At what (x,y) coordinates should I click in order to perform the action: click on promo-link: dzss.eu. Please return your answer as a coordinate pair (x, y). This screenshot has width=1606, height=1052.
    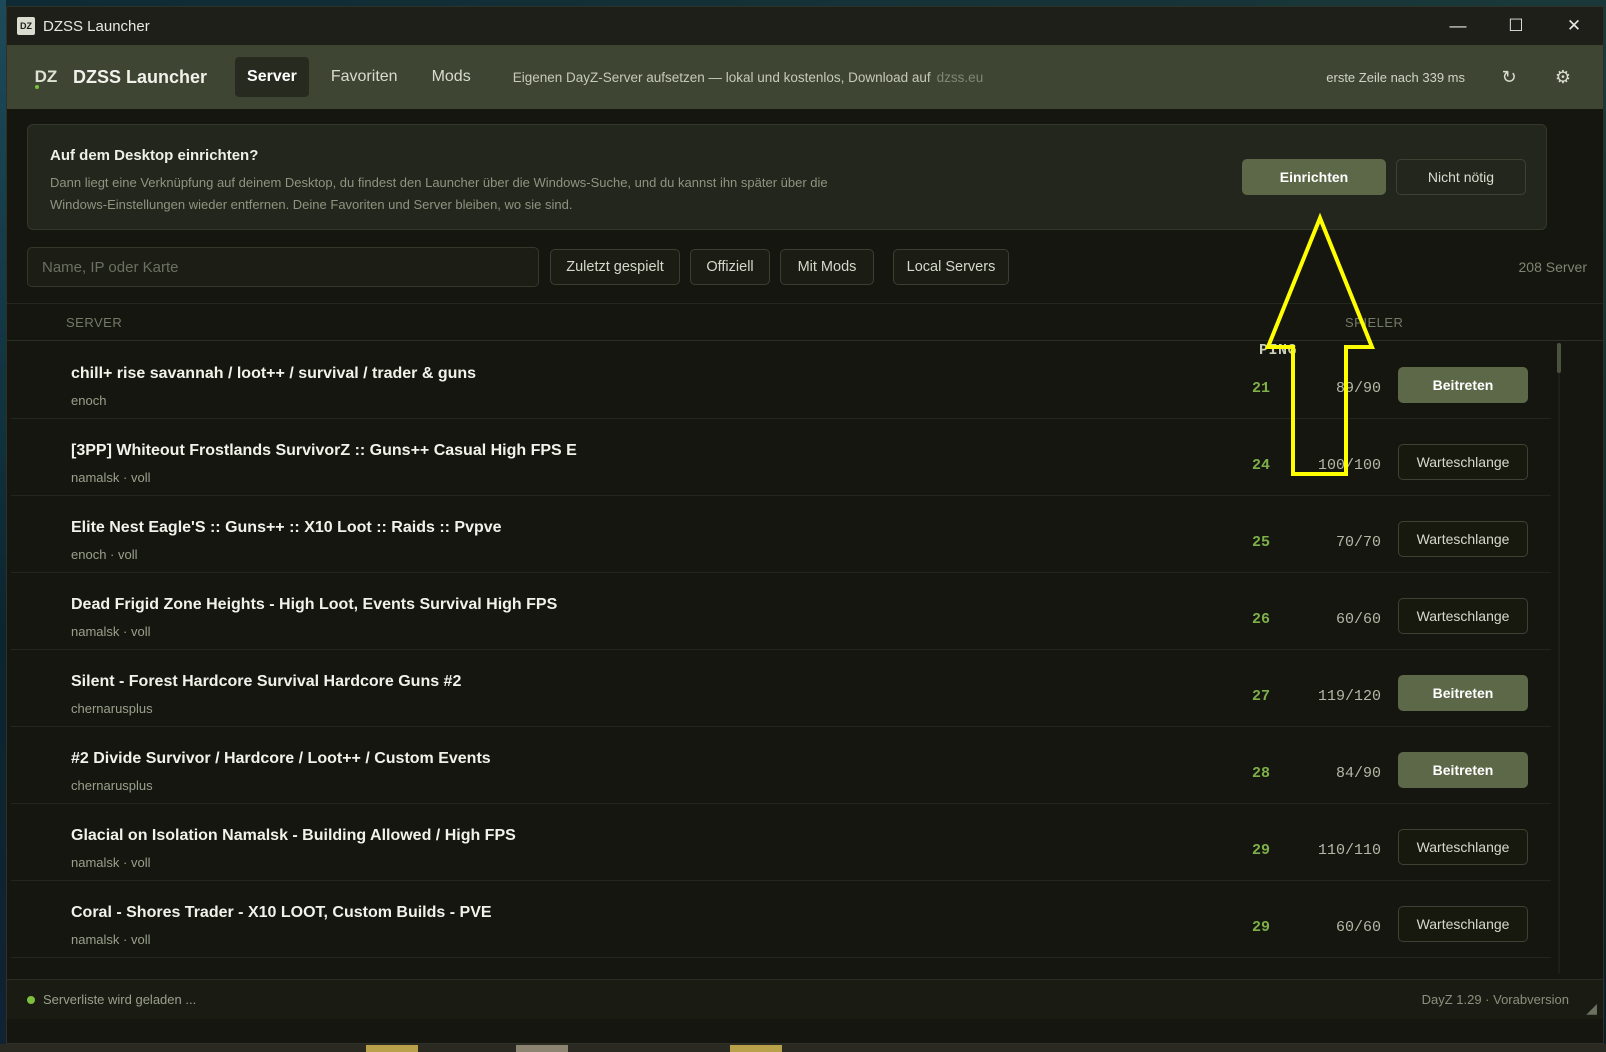
    Looking at the image, I should click on (960, 77).